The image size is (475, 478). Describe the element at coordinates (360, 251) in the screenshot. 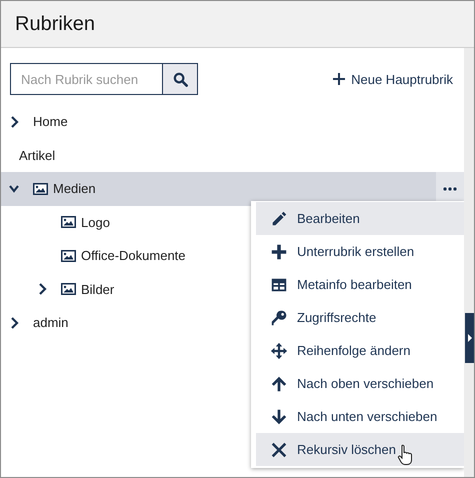

I see `menu-item: Unterrubrik erstellen` at that location.